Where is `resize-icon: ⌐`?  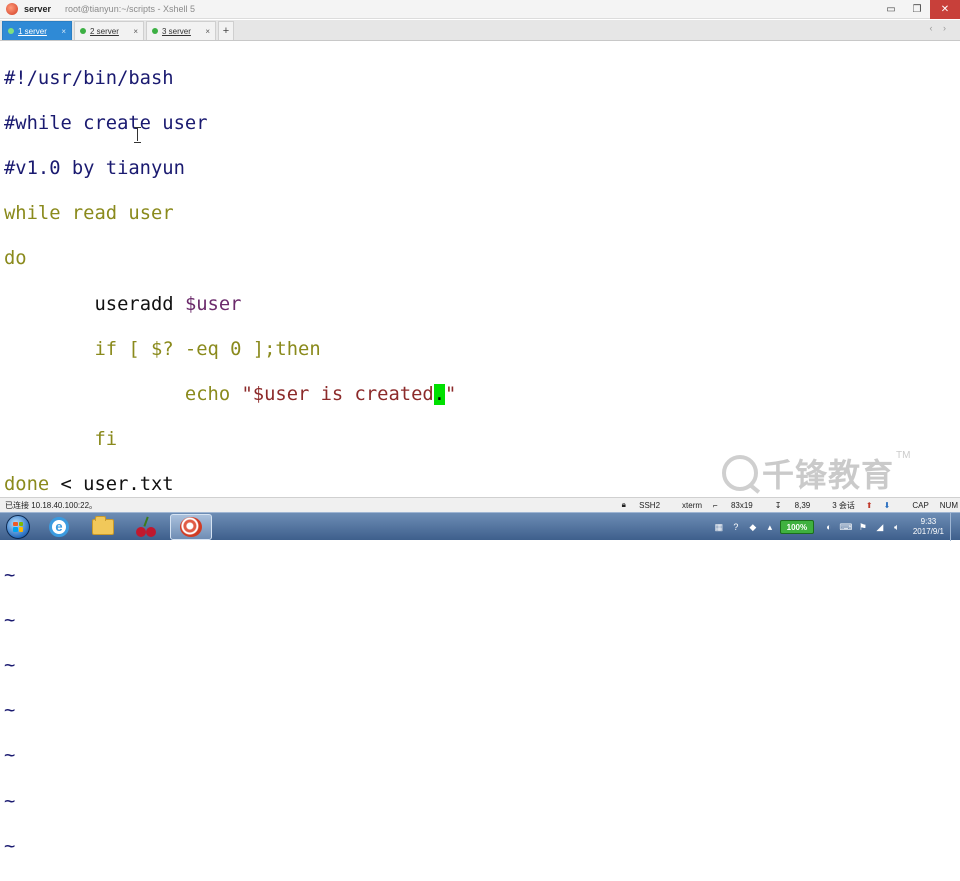 resize-icon: ⌐ is located at coordinates (715, 505).